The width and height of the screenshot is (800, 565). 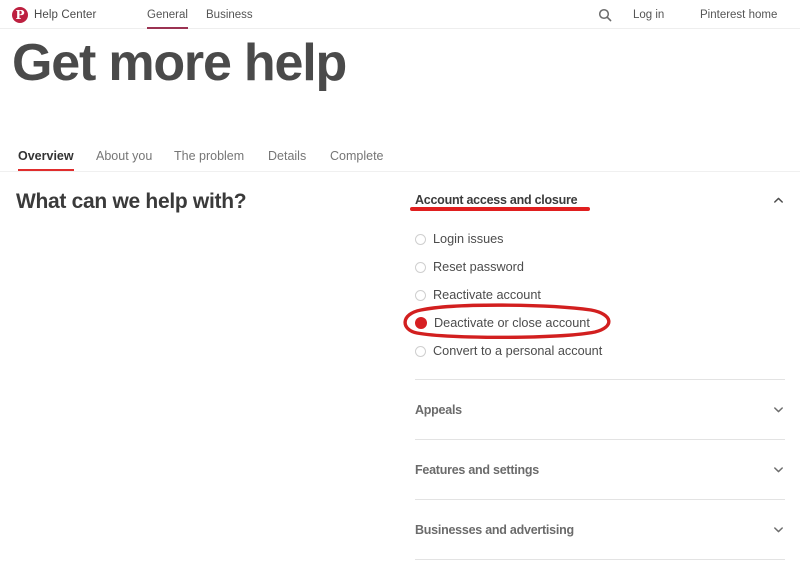 I want to click on tab-the-problem: The problem, so click(x=209, y=156).